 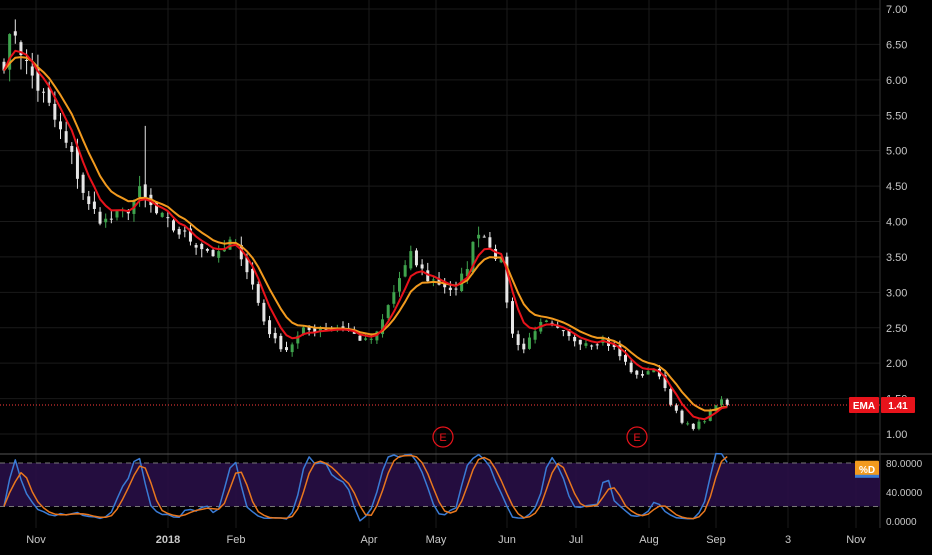 I want to click on time-tick-label: Feb, so click(x=236, y=540).